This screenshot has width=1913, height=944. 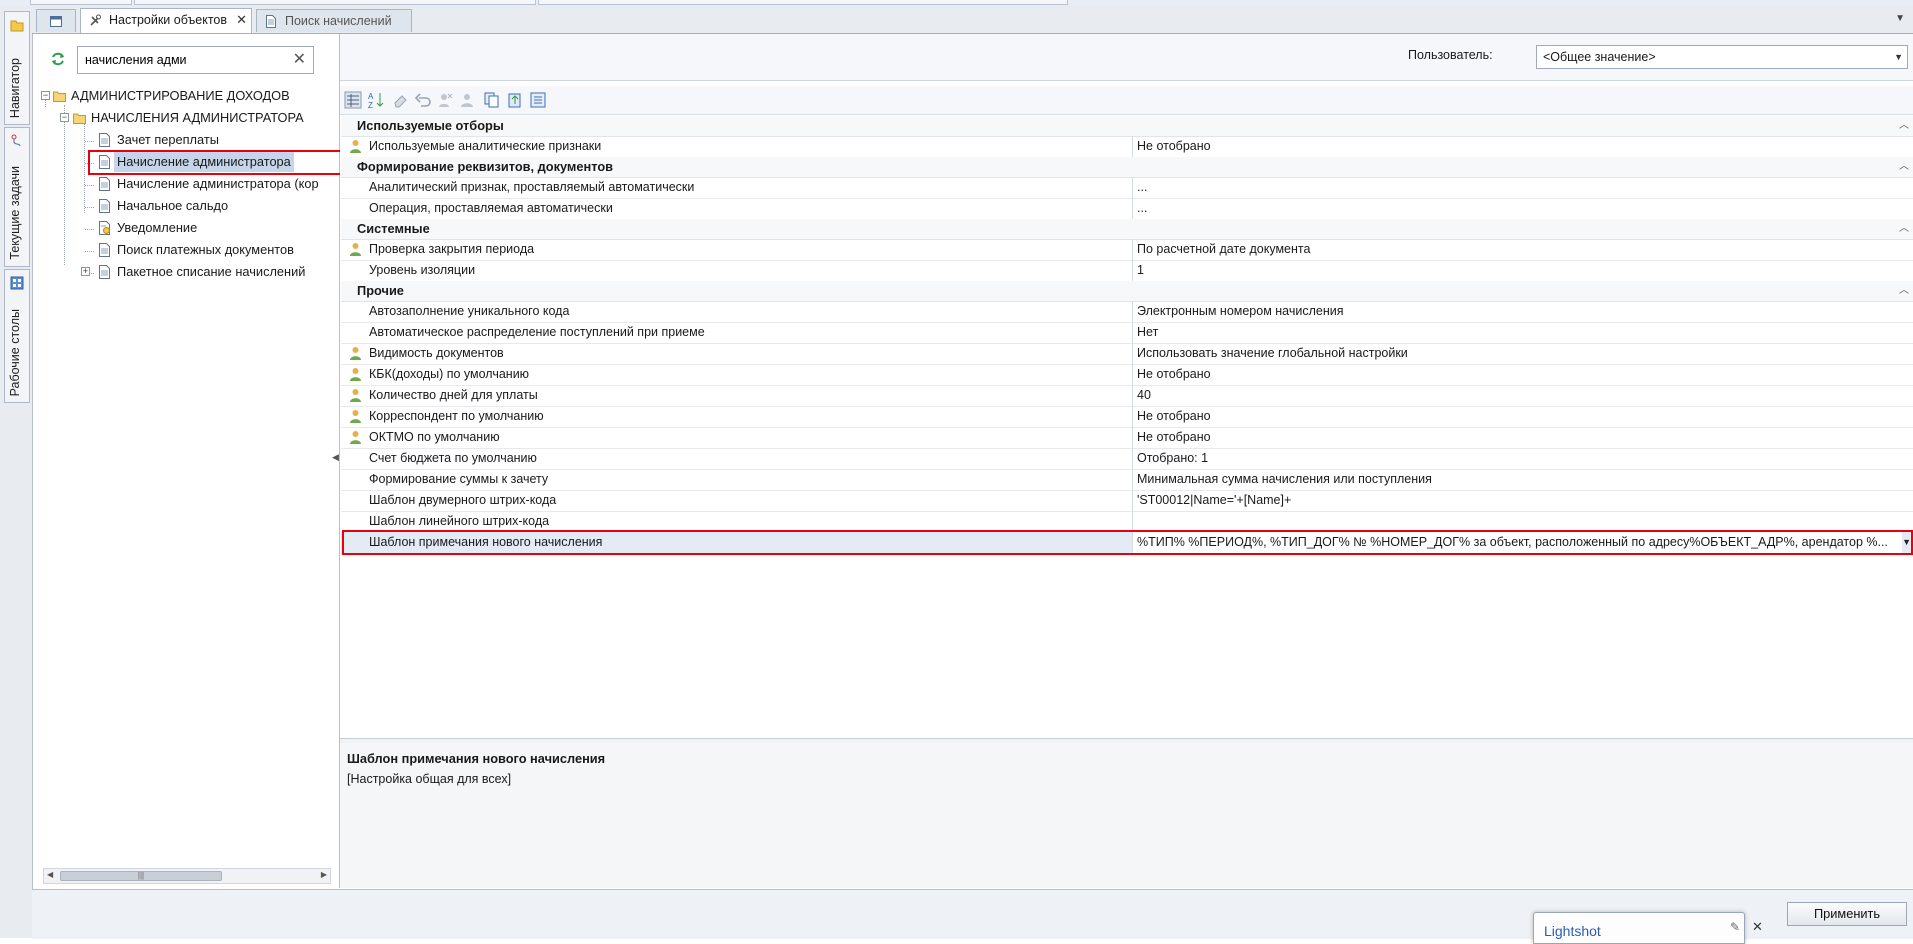 What do you see at coordinates (463, 500) in the screenshot?
I see `property-name: Шаблон двумерного штрих-кода` at bounding box center [463, 500].